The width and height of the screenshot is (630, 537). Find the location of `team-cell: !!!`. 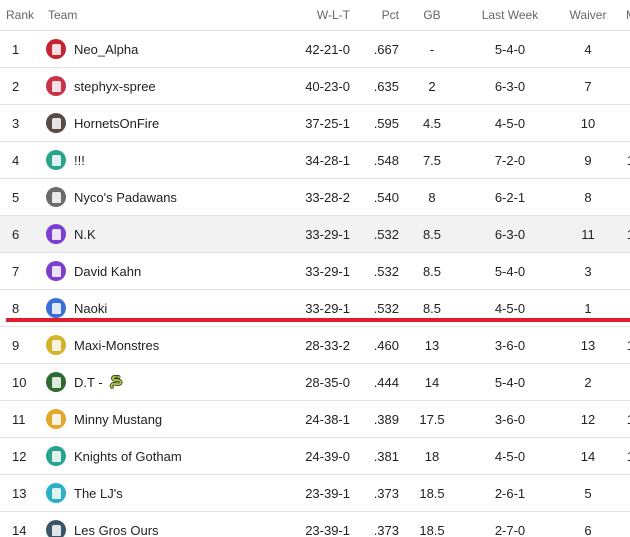

team-cell: !!! is located at coordinates (158, 160).